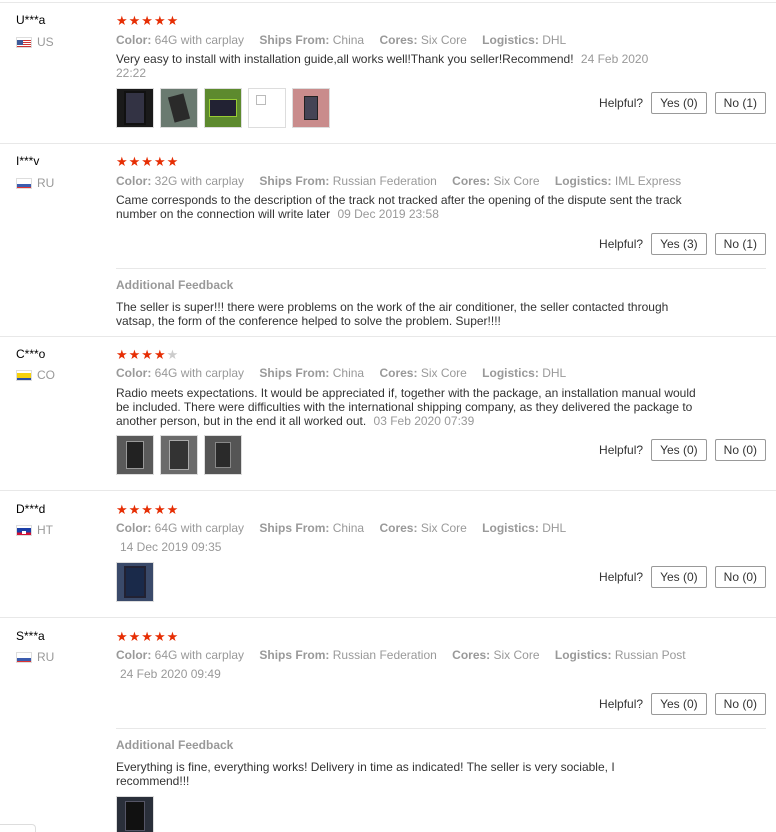 The image size is (776, 832). I want to click on ht-flag-icon, so click(24, 530).